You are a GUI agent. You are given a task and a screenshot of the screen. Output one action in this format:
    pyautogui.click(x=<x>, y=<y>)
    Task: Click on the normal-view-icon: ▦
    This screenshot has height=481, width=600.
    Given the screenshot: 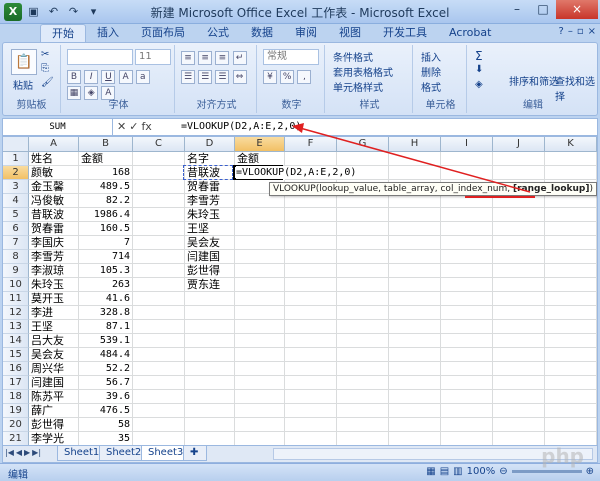 What is the action you would take?
    pyautogui.click(x=430, y=471)
    